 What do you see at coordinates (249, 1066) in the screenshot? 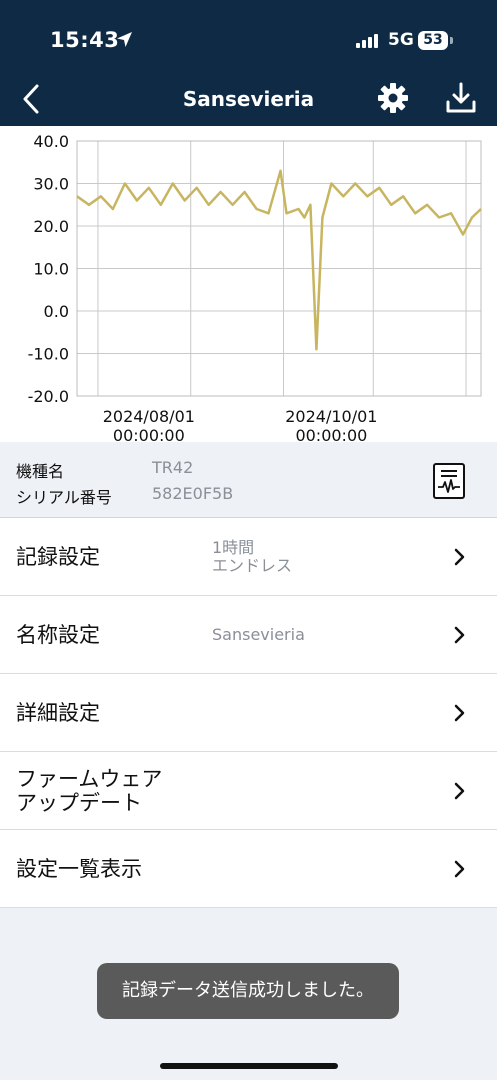
I see `home-indicator` at bounding box center [249, 1066].